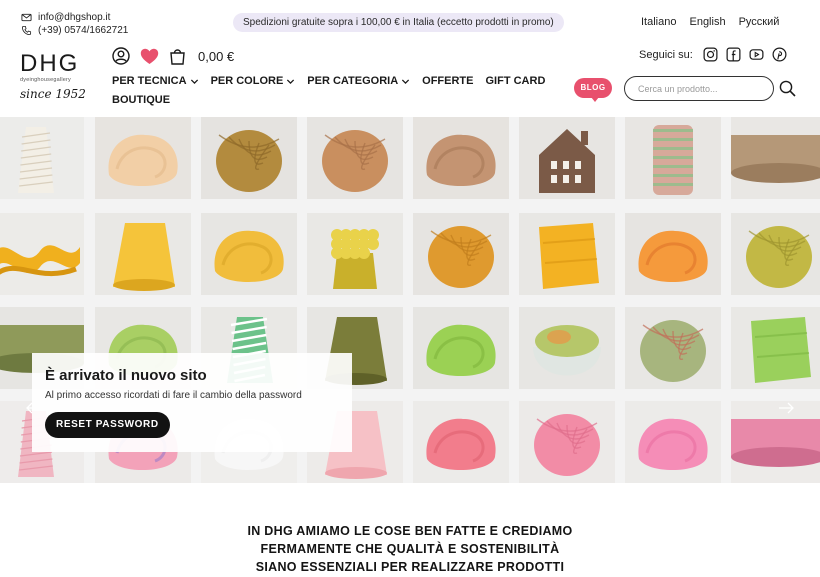  What do you see at coordinates (779, 54) in the screenshot?
I see `pinterest-icon` at bounding box center [779, 54].